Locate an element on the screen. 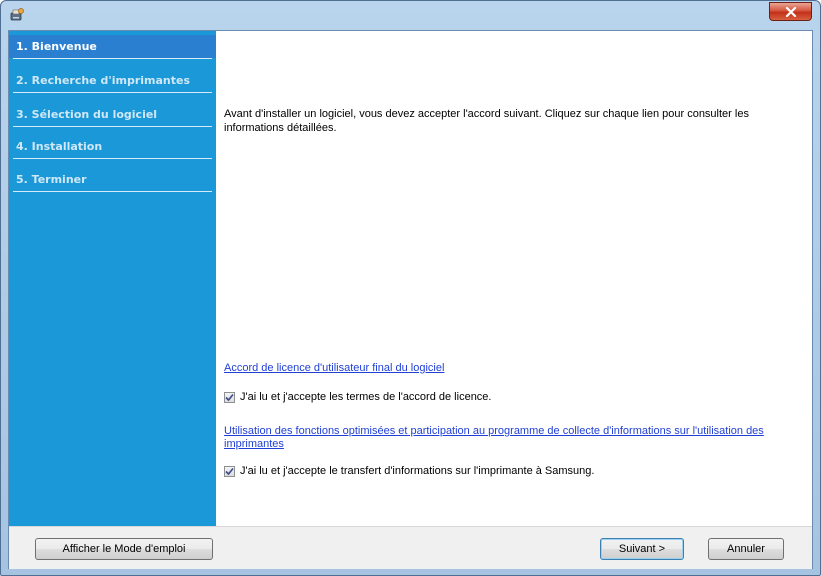  cancel-button: Annuler is located at coordinates (746, 549).